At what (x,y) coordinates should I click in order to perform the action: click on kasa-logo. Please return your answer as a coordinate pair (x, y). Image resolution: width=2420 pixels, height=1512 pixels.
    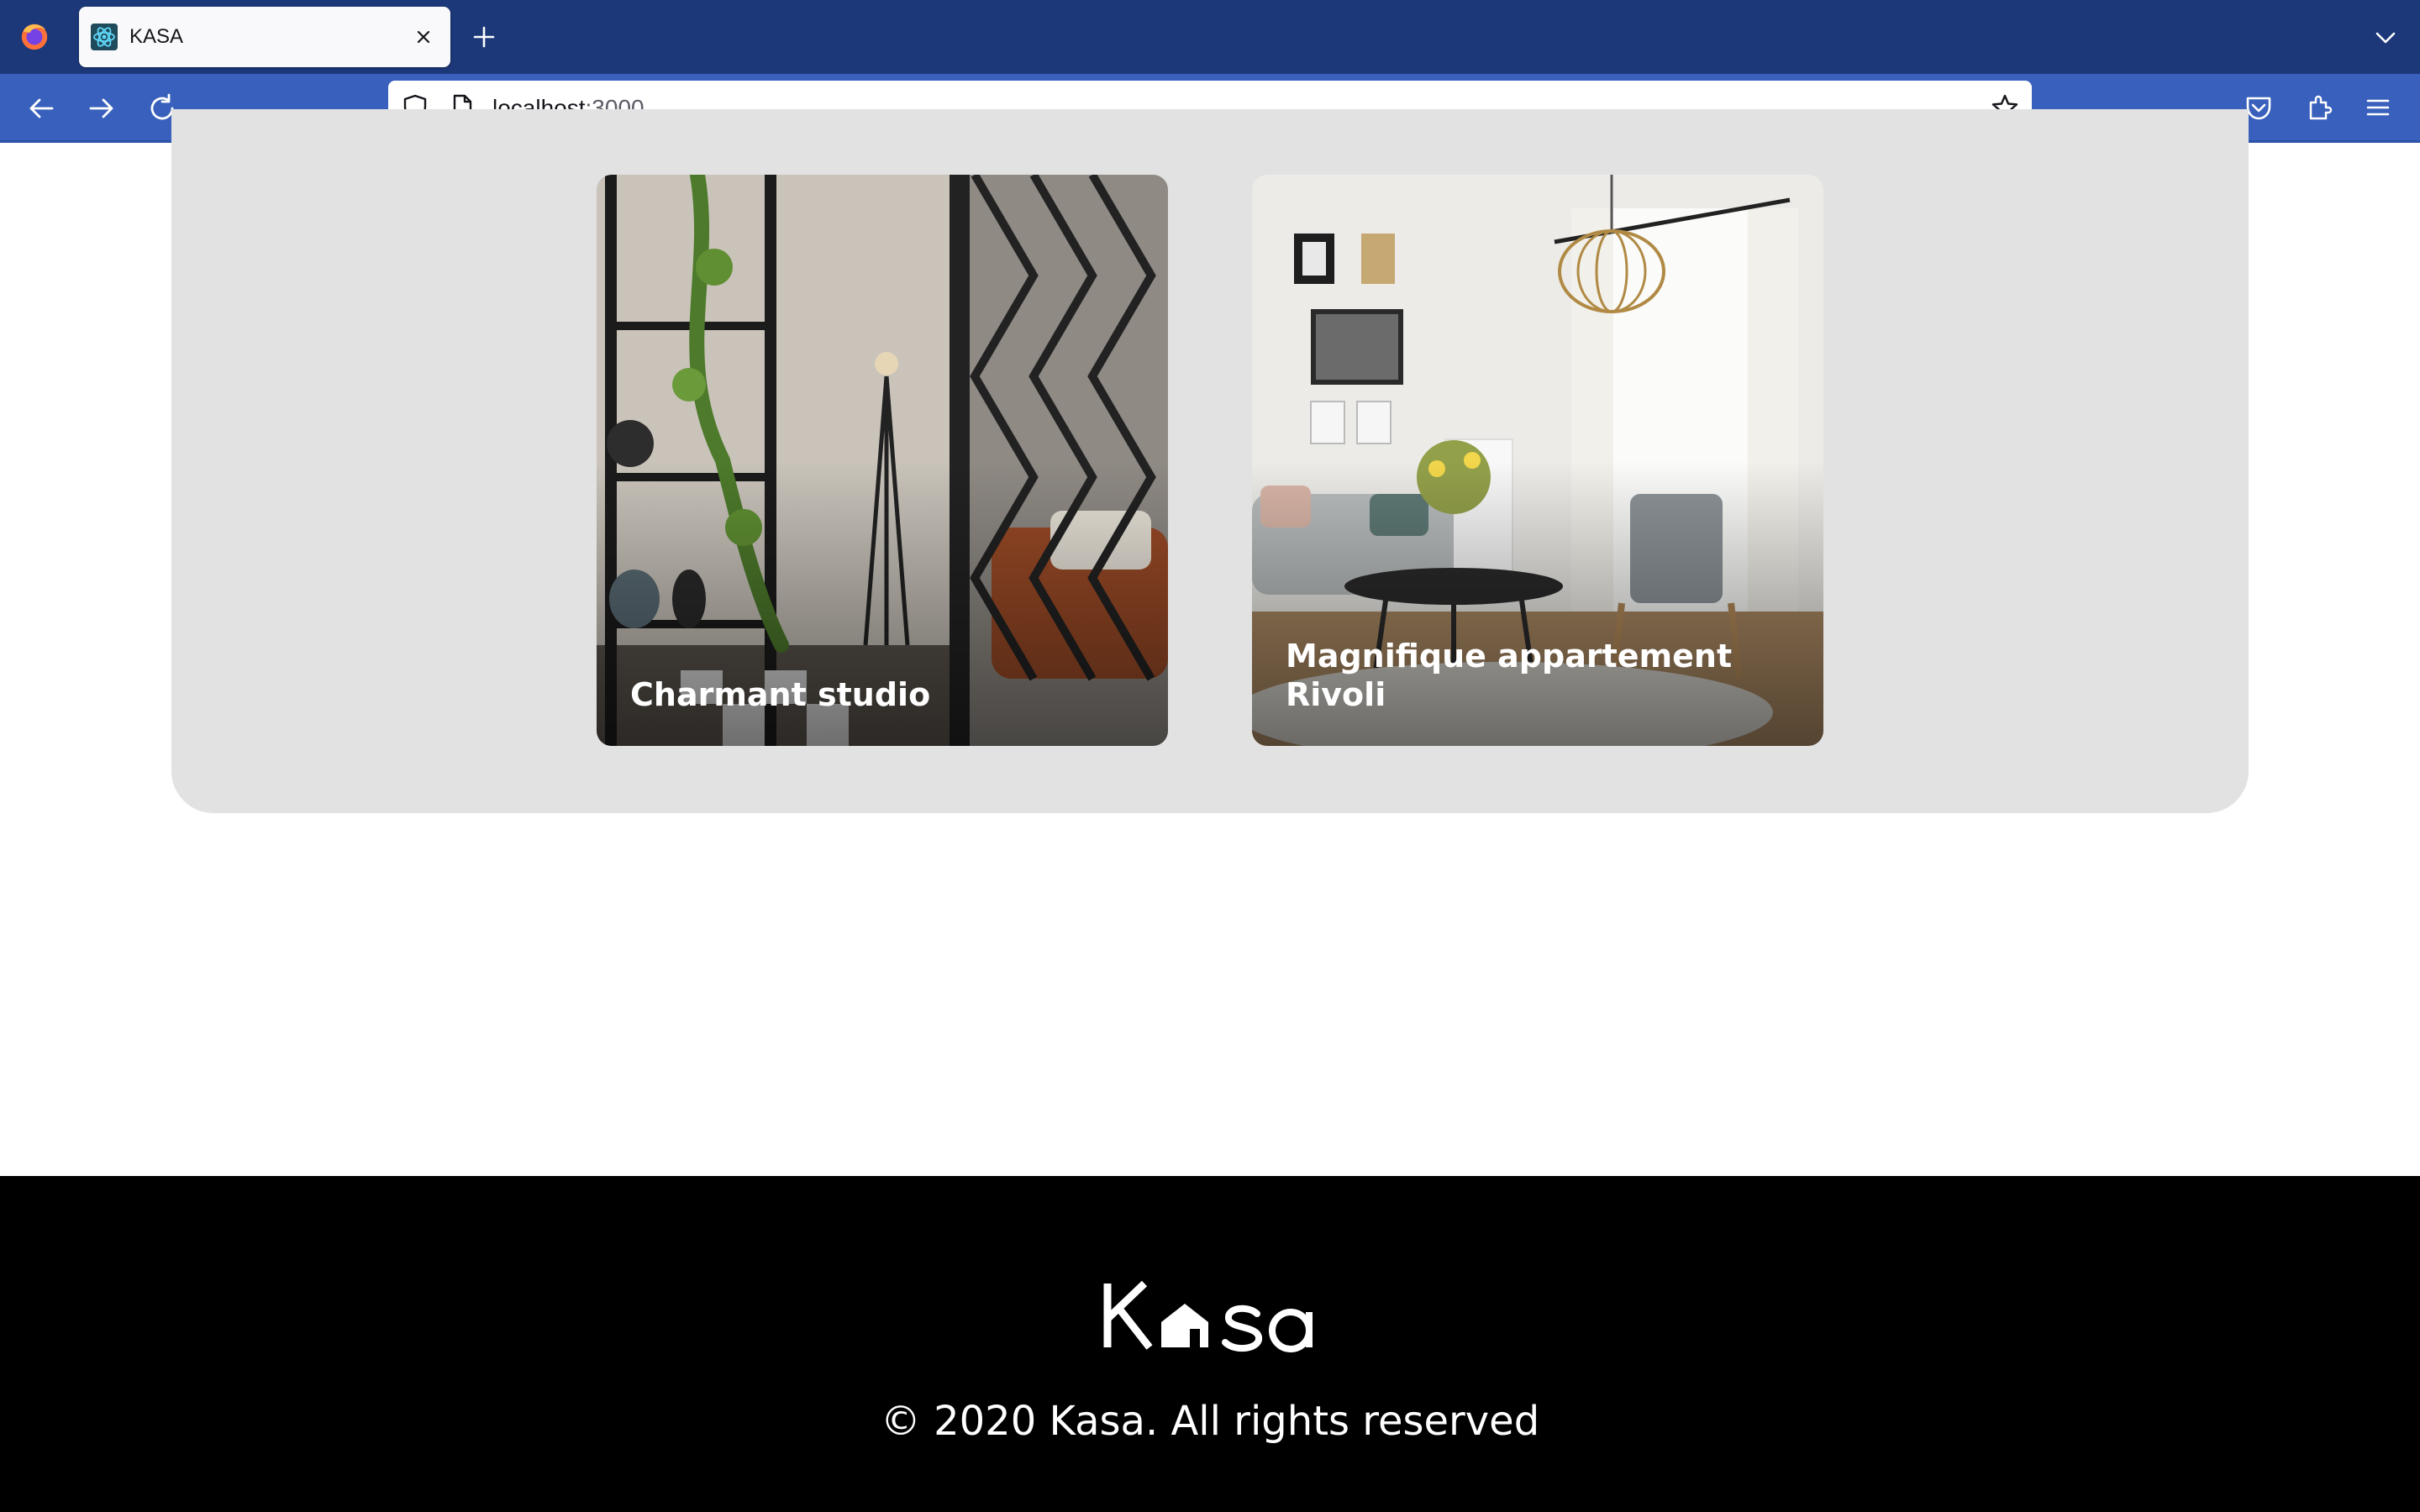
    Looking at the image, I should click on (1210, 1315).